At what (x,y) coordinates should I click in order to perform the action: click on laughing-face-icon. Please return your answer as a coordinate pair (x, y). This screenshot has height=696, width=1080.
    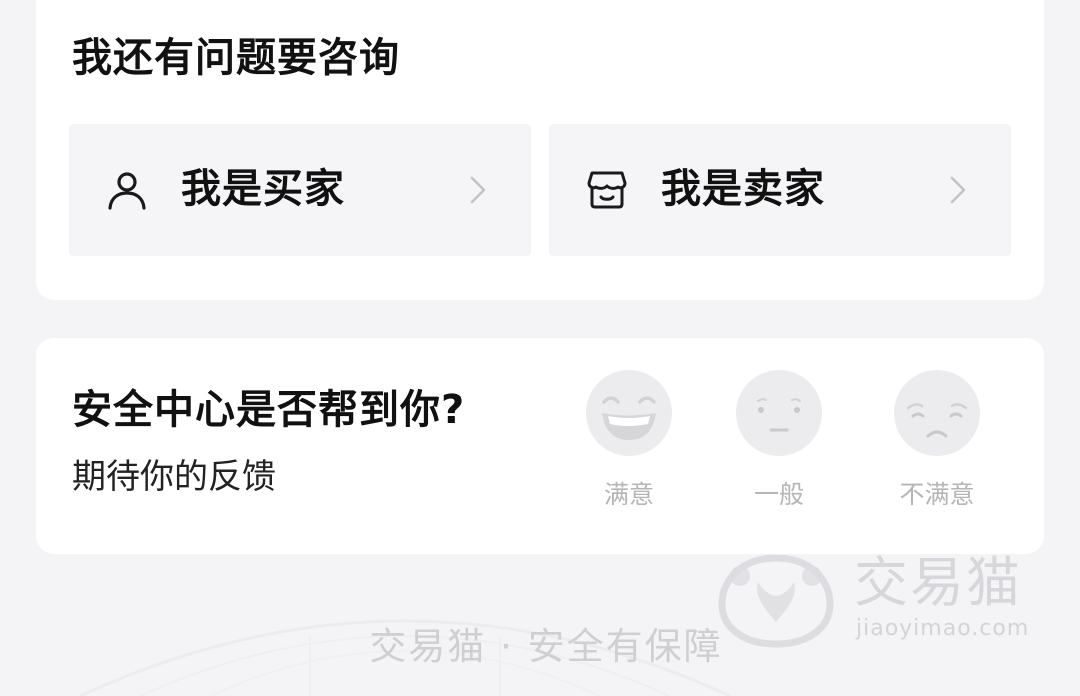
    Looking at the image, I should click on (629, 413).